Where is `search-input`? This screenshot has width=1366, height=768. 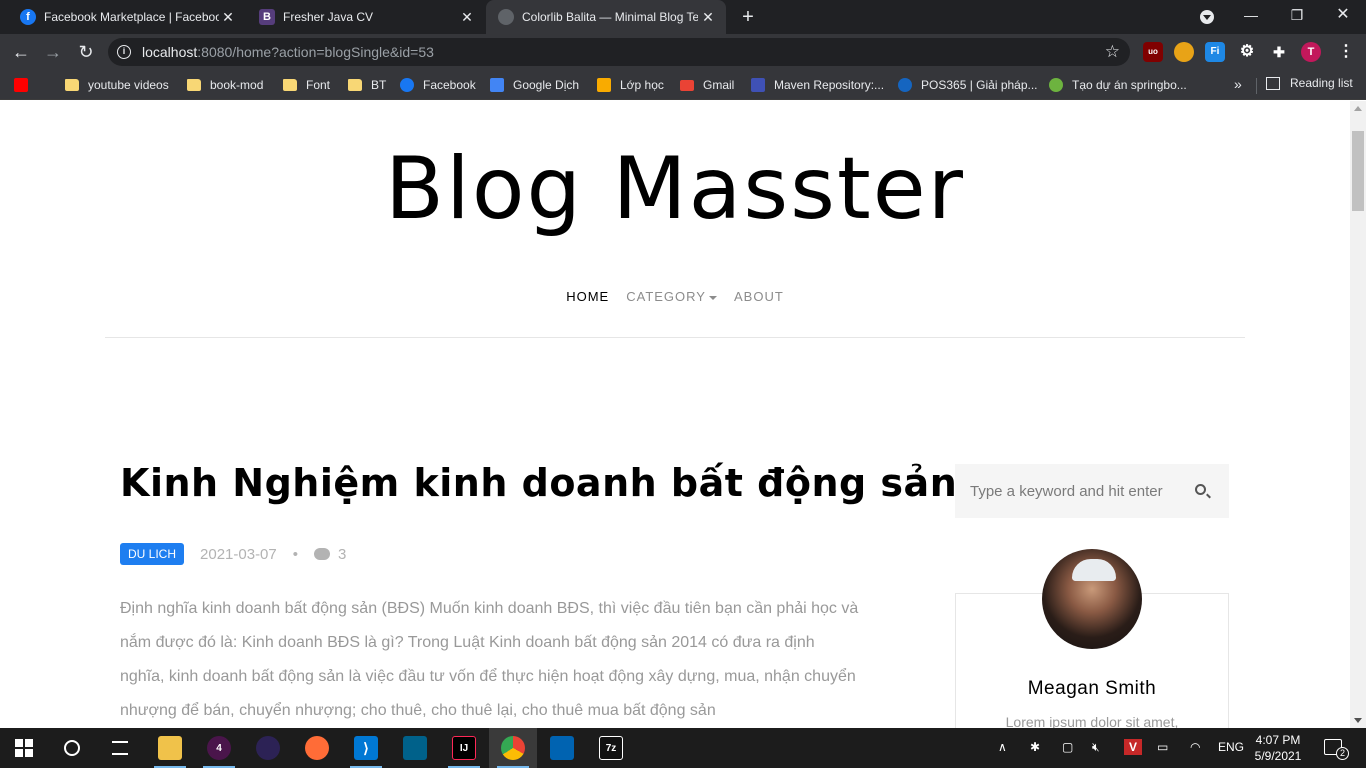 search-input is located at coordinates (1092, 491).